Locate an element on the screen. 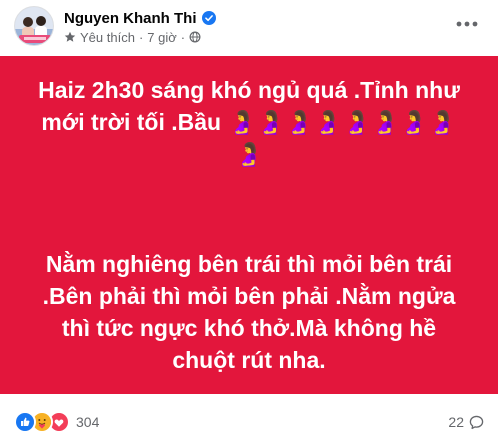  reaction-count: 304 is located at coordinates (88, 422).